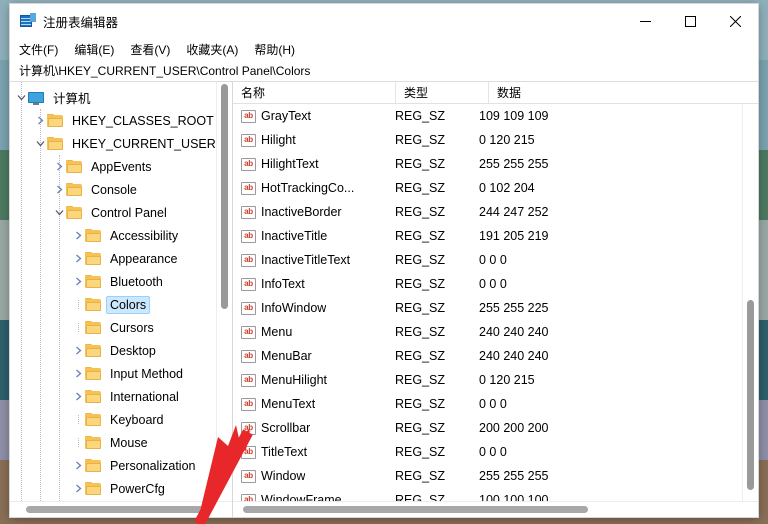  I want to click on tree-item-accessibility: Accessibility, so click(121, 235).